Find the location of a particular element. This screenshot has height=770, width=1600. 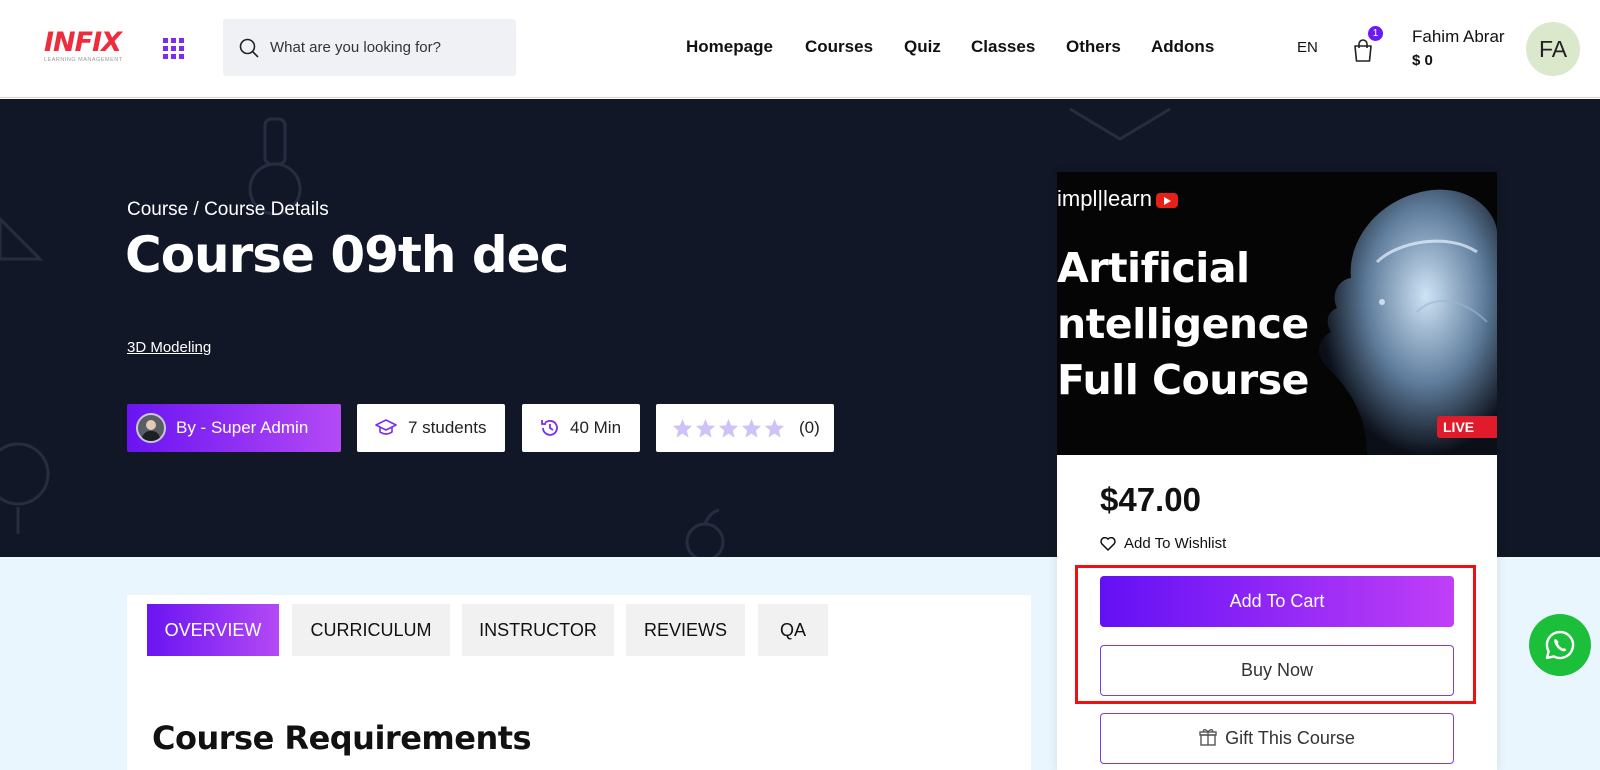

rating-stars is located at coordinates (729, 428).